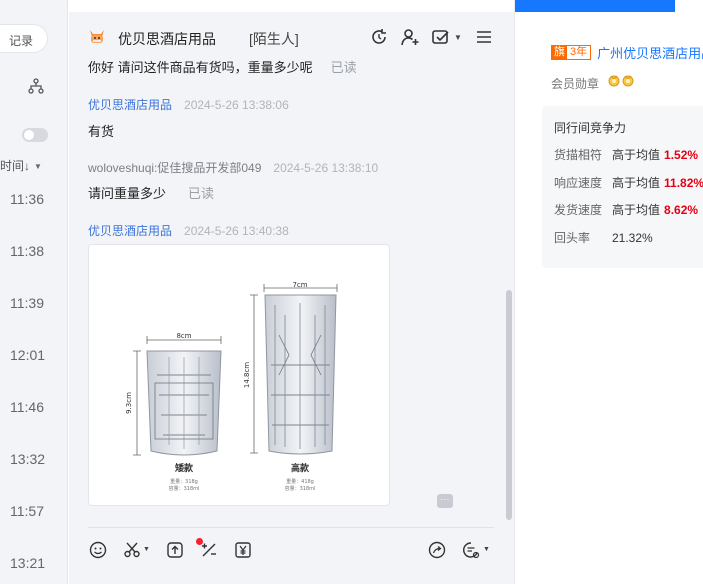 The width and height of the screenshot is (703, 584). Describe the element at coordinates (184, 468) in the screenshot. I see `short-glass-name: 矮款` at that location.